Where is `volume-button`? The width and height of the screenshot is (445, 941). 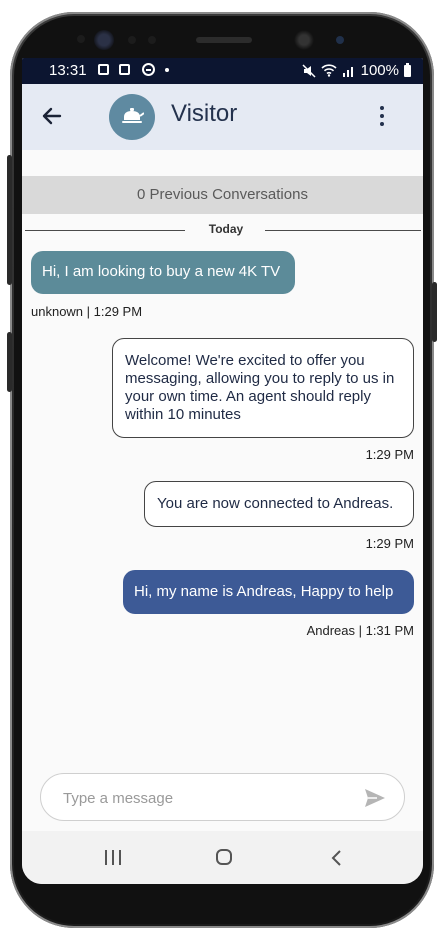
volume-button is located at coordinates (9, 220).